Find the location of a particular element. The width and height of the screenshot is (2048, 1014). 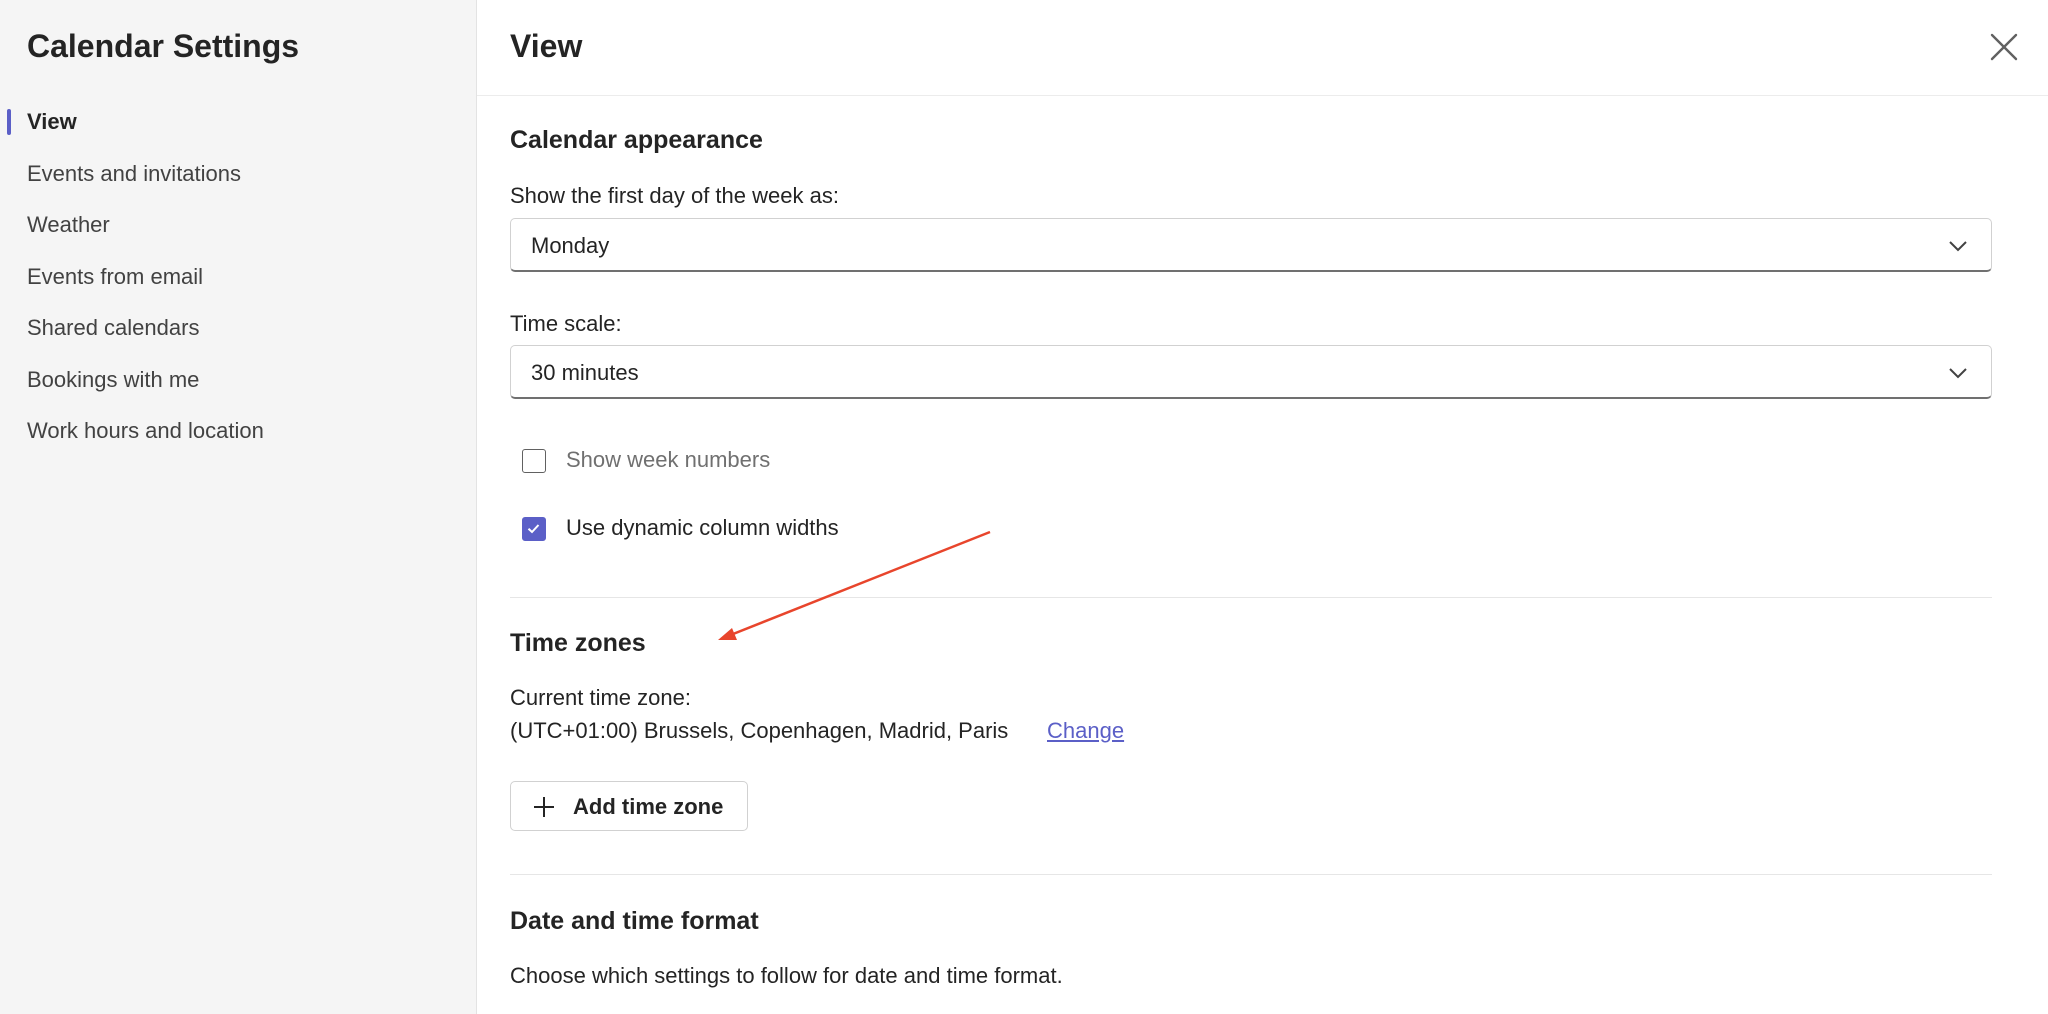

section-title-date-time-format: Date and time format is located at coordinates (634, 921).